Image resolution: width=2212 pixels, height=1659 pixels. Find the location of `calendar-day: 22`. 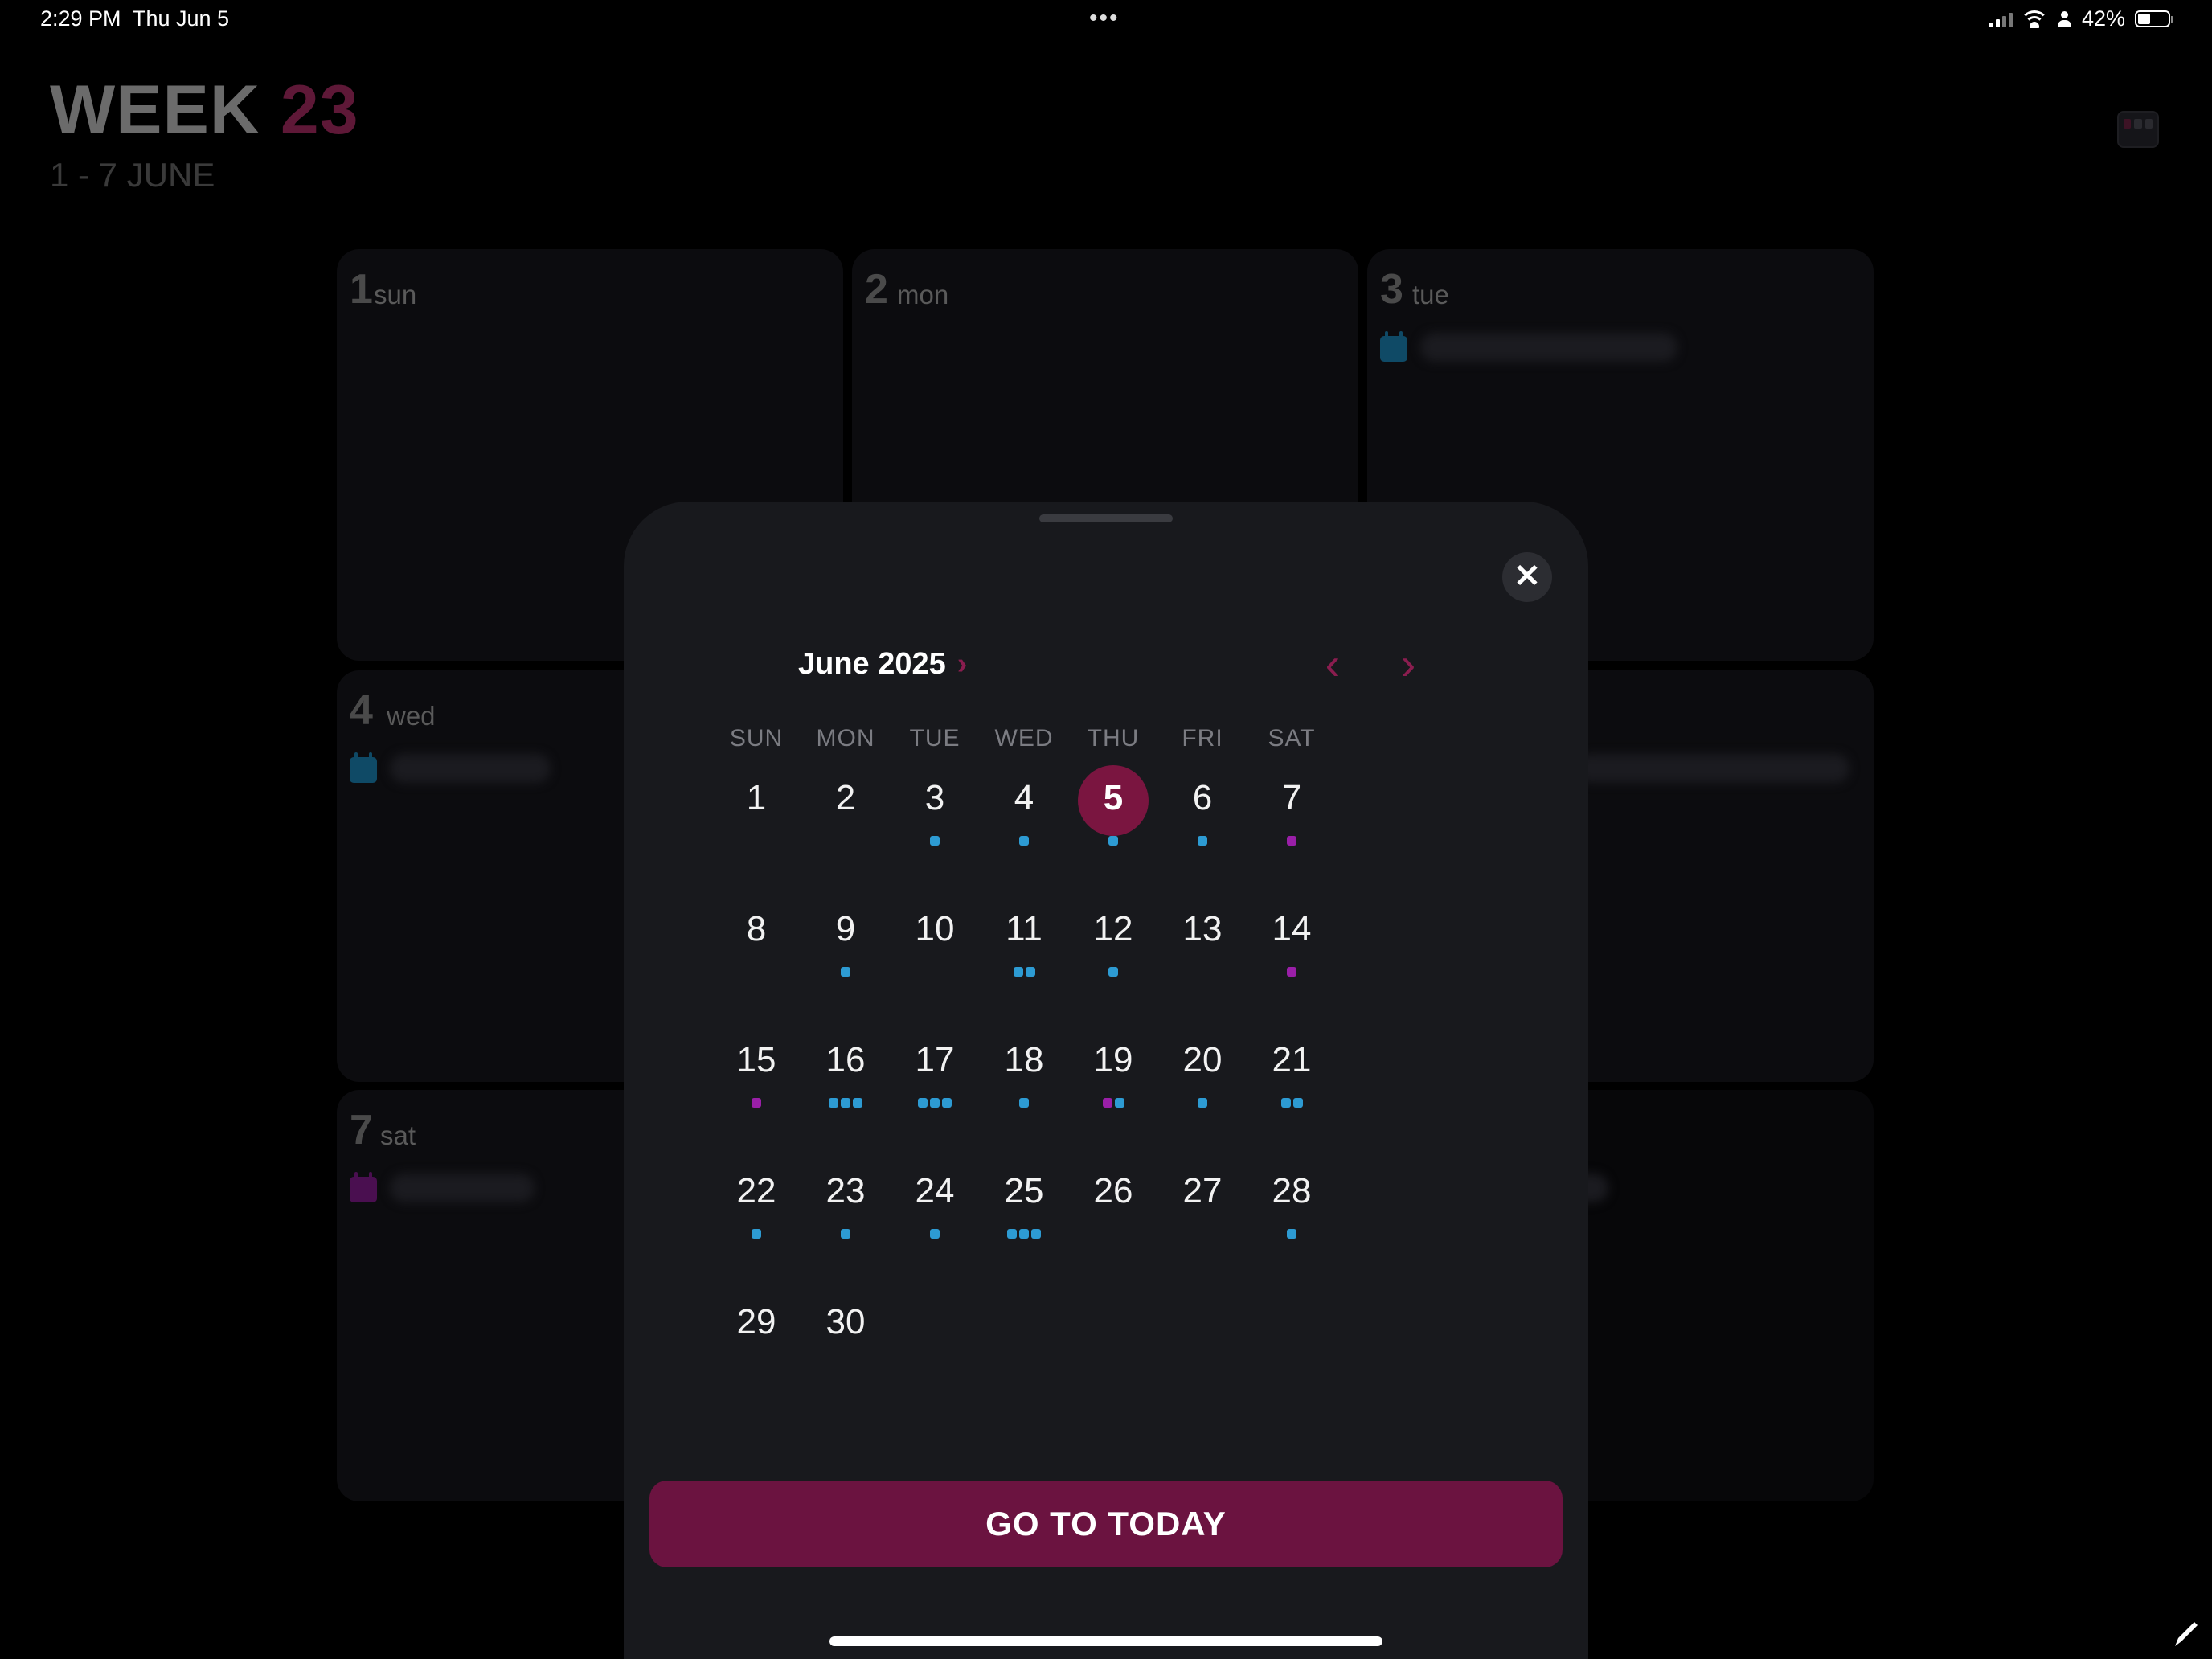

calendar-day: 22 is located at coordinates (756, 1202).